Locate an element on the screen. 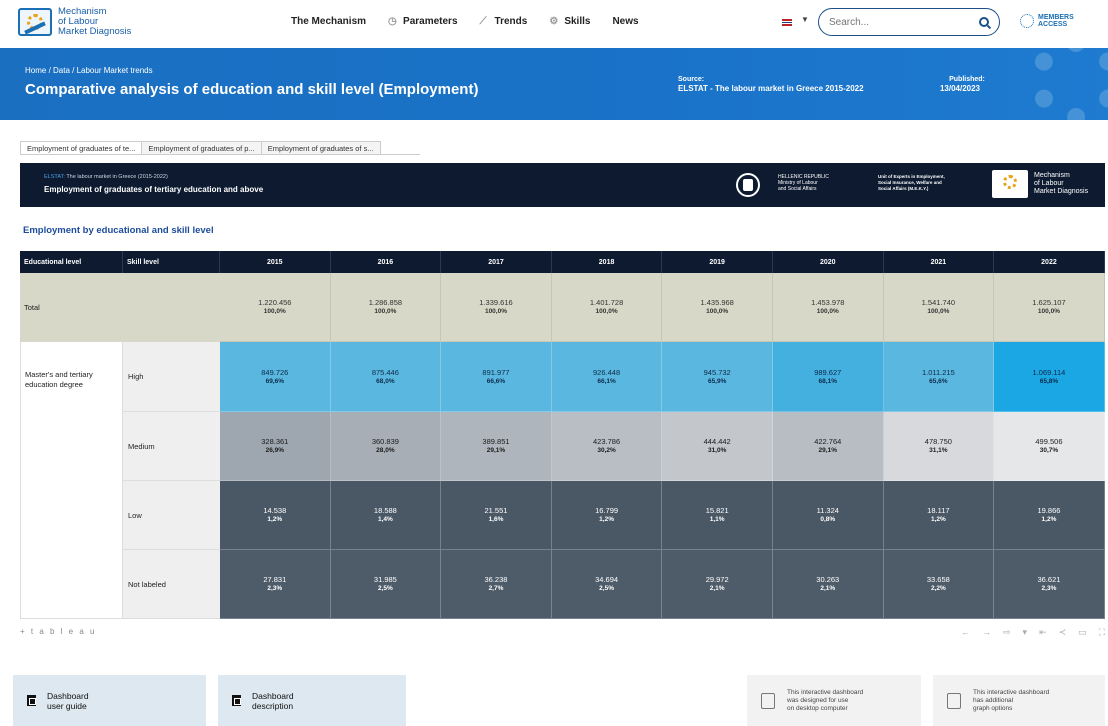 The image size is (1108, 726). comment-icon: ▭ is located at coordinates (1082, 632).